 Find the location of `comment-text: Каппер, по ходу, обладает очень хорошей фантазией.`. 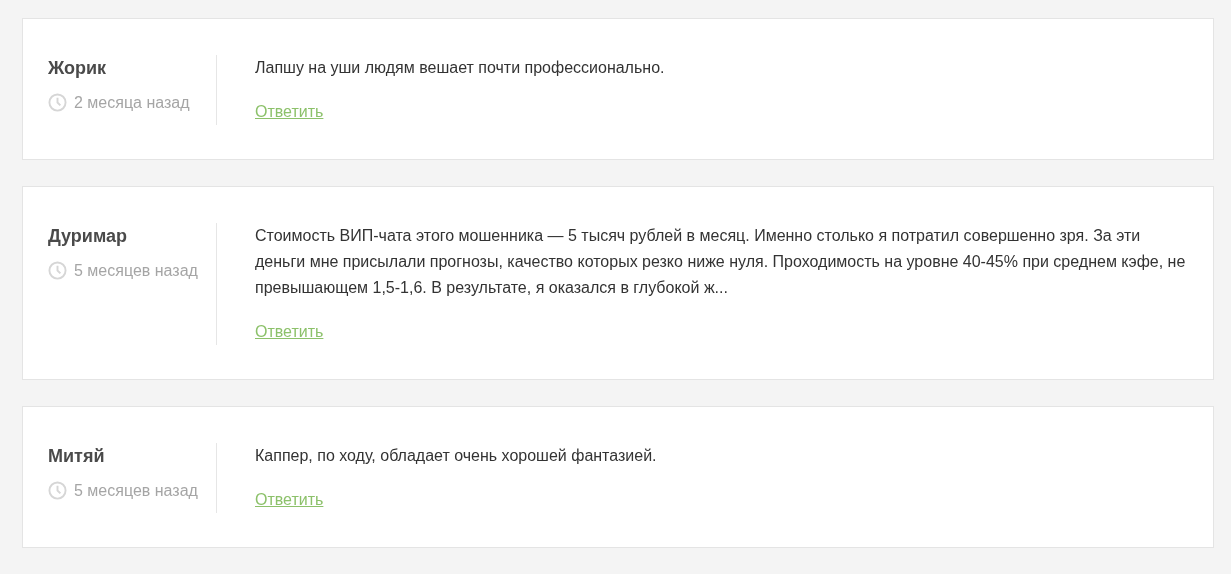

comment-text: Каппер, по ходу, обладает очень хорошей фантазией. is located at coordinates (456, 456).